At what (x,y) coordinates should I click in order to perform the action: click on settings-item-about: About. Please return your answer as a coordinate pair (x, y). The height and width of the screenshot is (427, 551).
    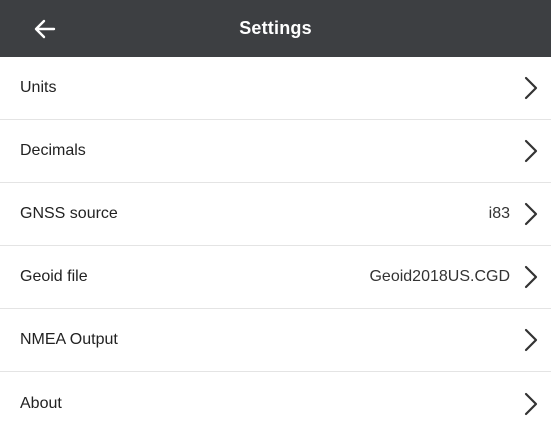
    Looking at the image, I should click on (275, 399).